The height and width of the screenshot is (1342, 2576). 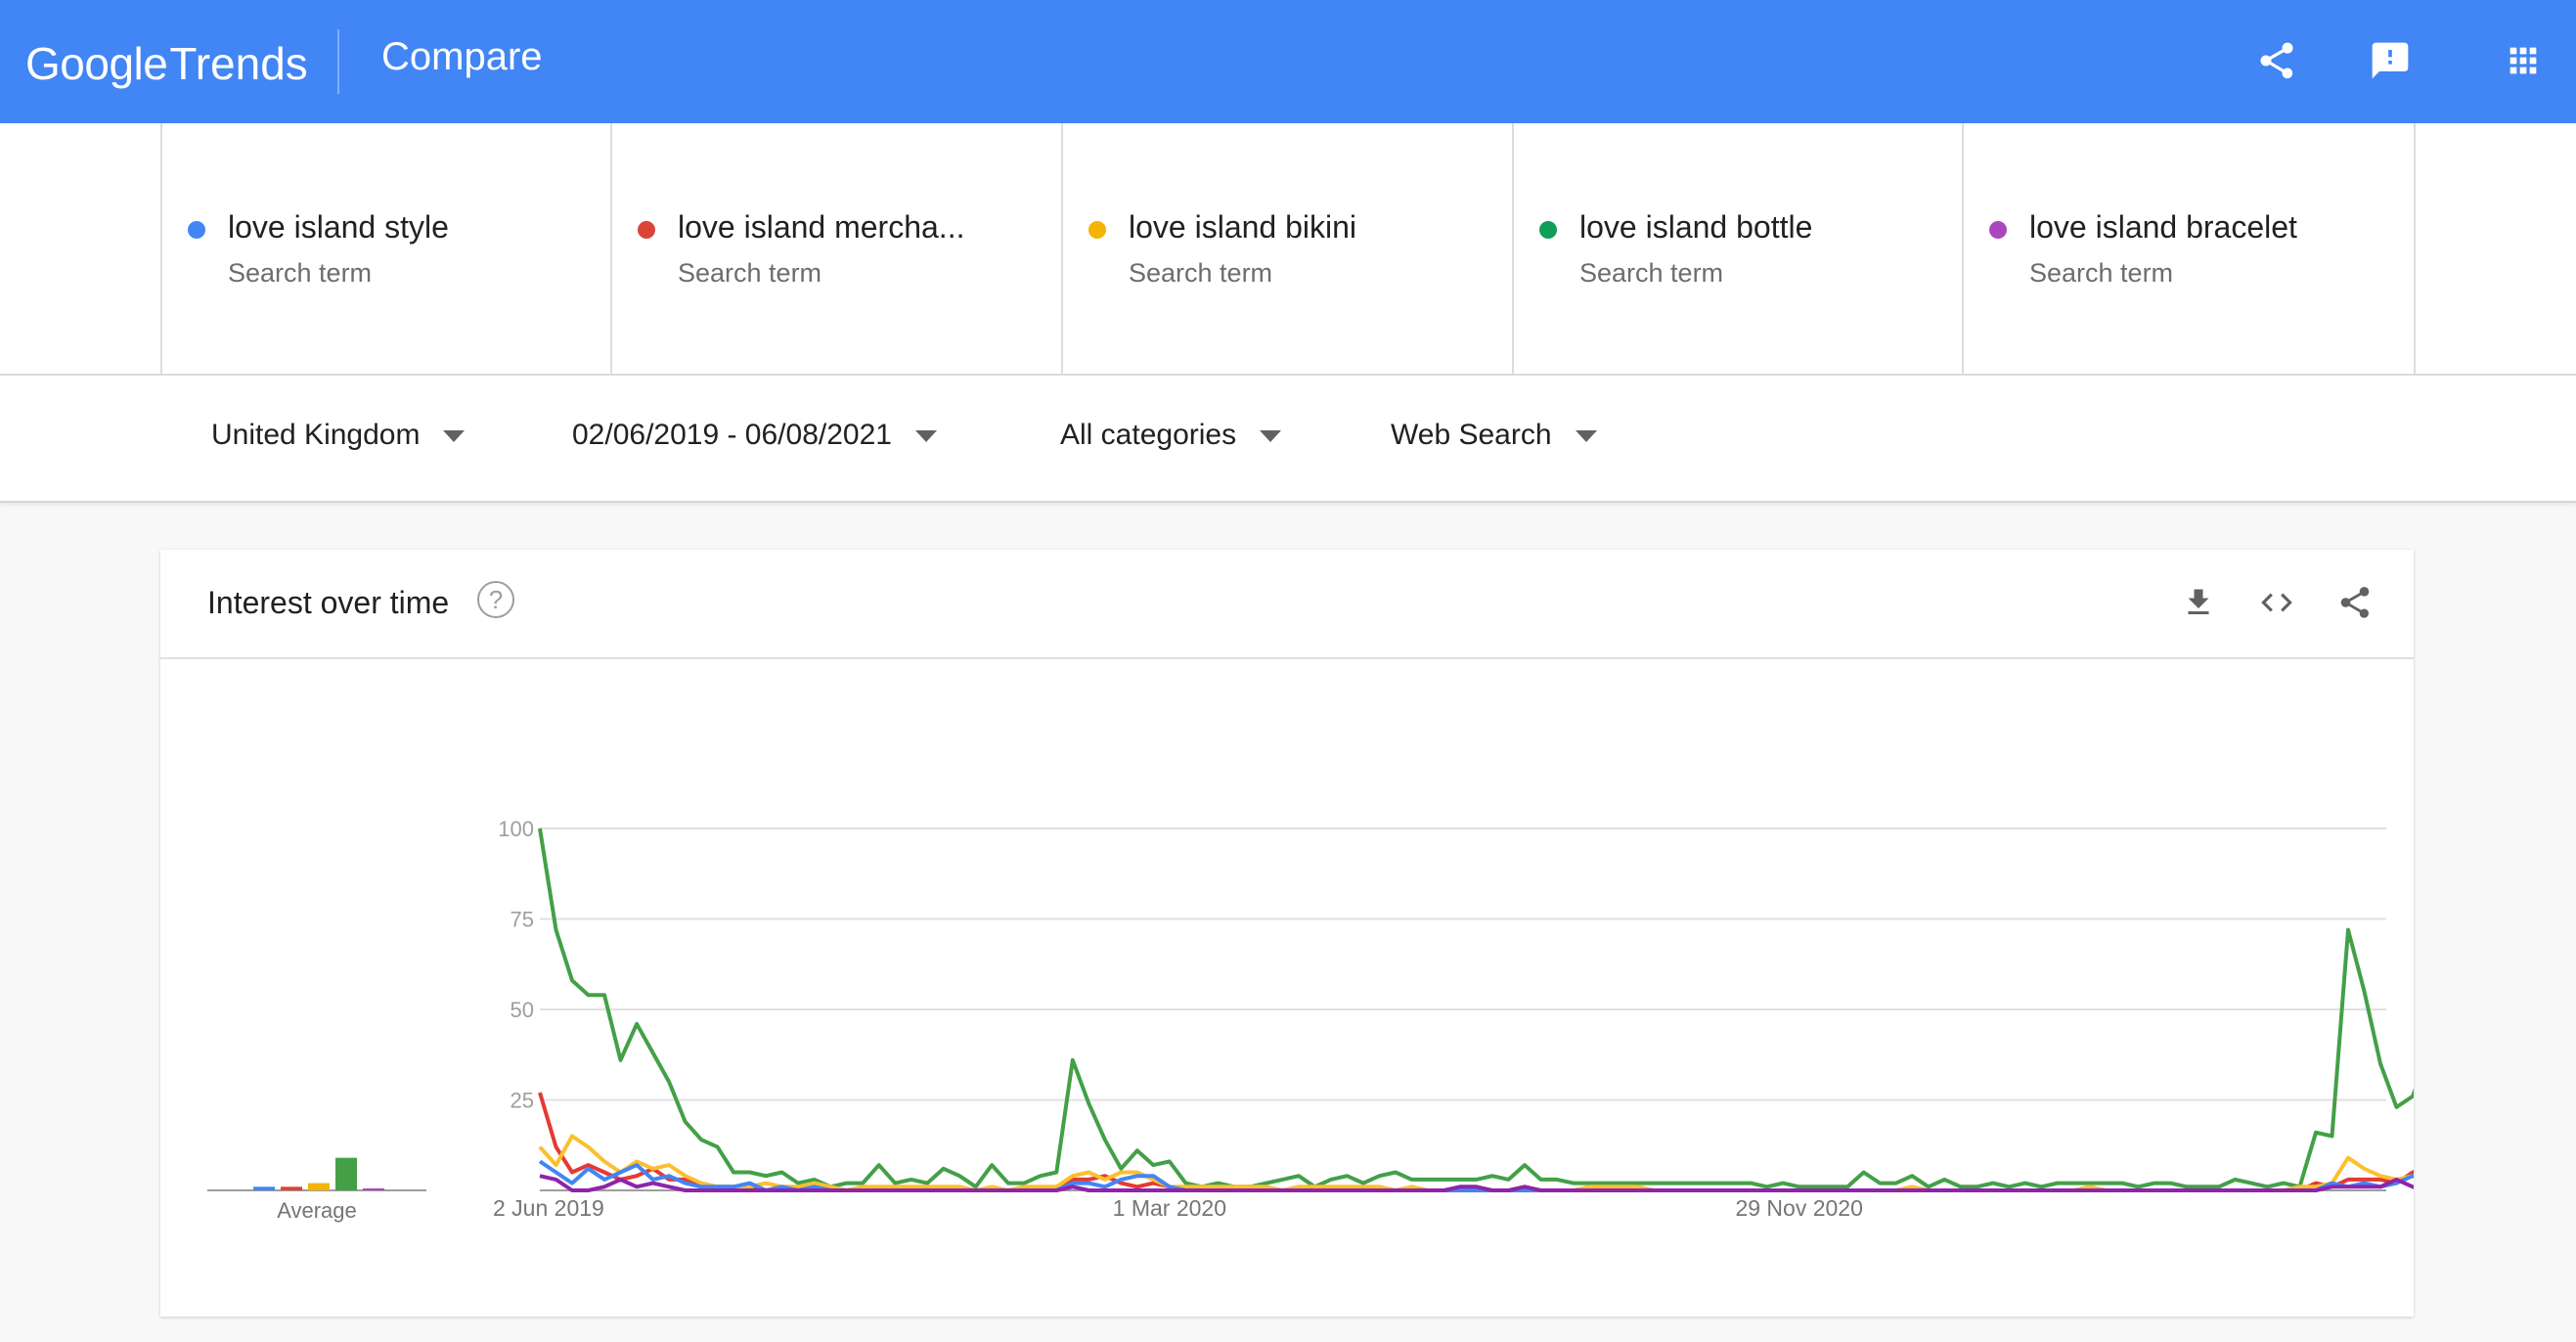 I want to click on average-label: Average, so click(x=317, y=1210).